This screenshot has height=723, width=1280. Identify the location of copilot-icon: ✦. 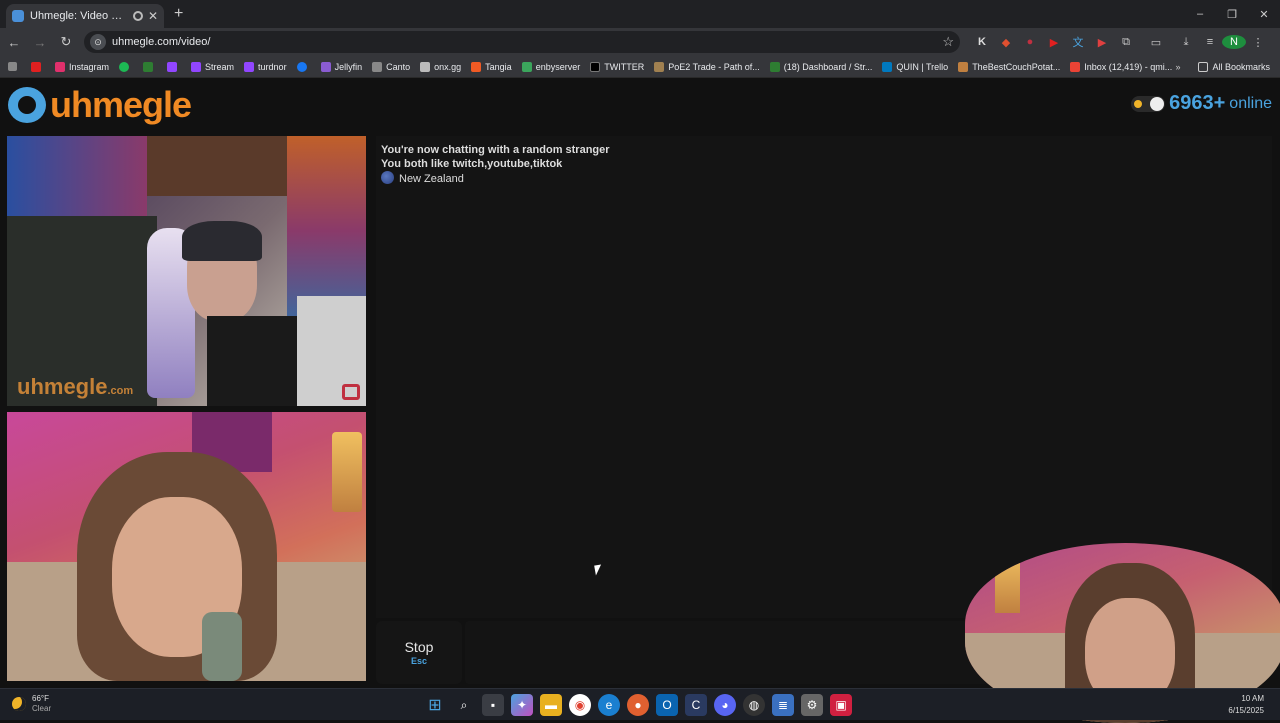
(522, 705).